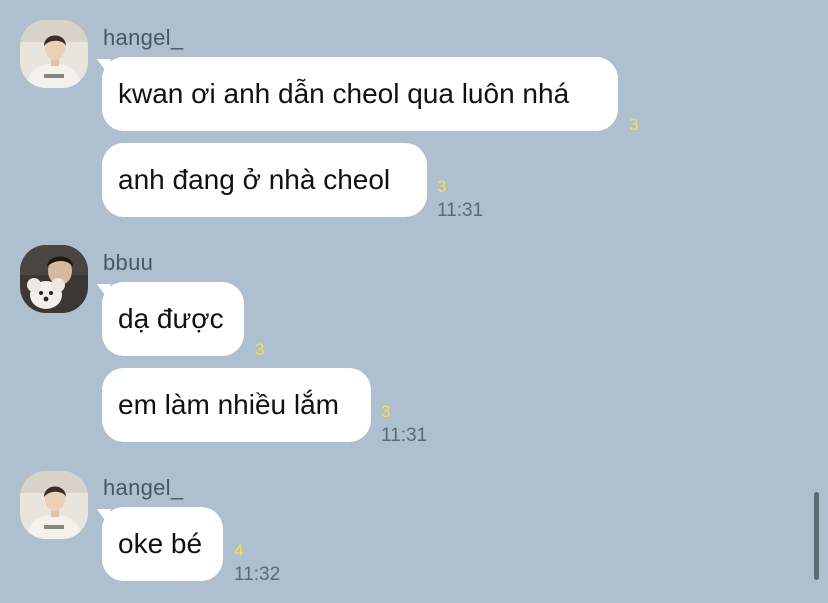  I want to click on message-bubble: oke bé, so click(162, 544).